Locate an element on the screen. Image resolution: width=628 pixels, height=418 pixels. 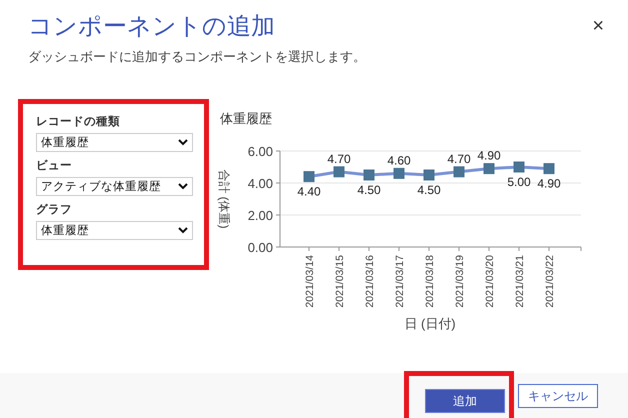
dialog-title: コンポーネントの追加 is located at coordinates (151, 26).